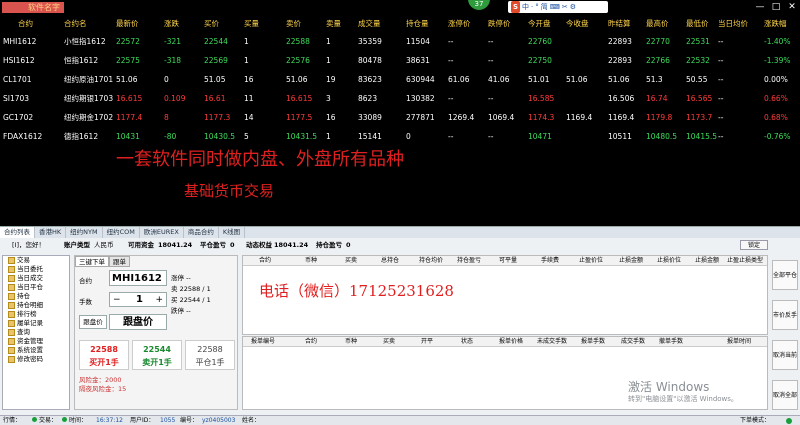 The height and width of the screenshot is (425, 800). What do you see at coordinates (537, 7) in the screenshot?
I see `ime-width-icon: °` at bounding box center [537, 7].